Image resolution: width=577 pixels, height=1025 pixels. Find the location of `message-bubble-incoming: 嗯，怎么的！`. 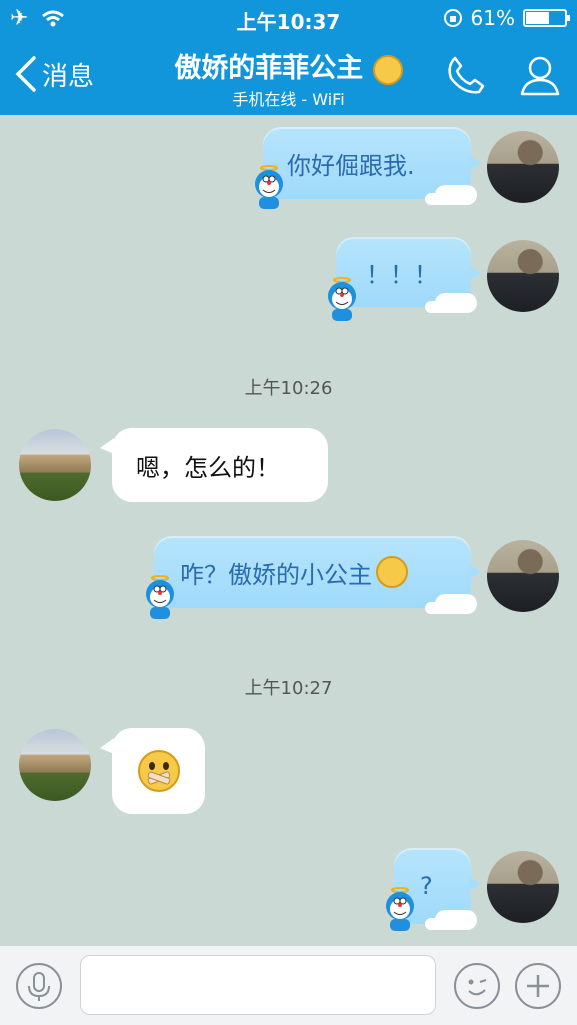

message-bubble-incoming: 嗯，怎么的！ is located at coordinates (214, 465).